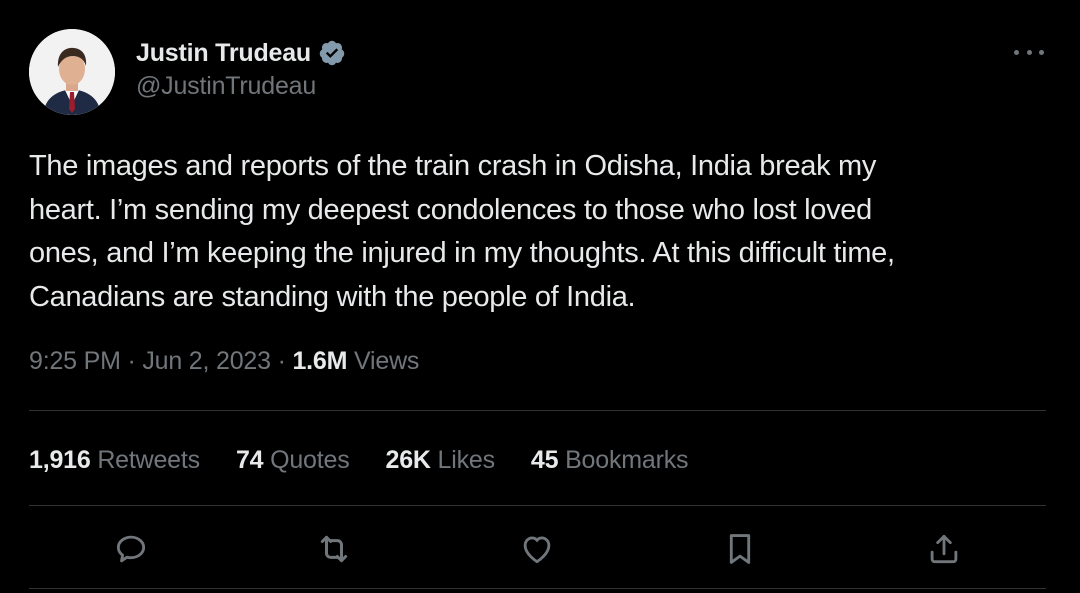  I want to click on retweet-button, so click(334, 549).